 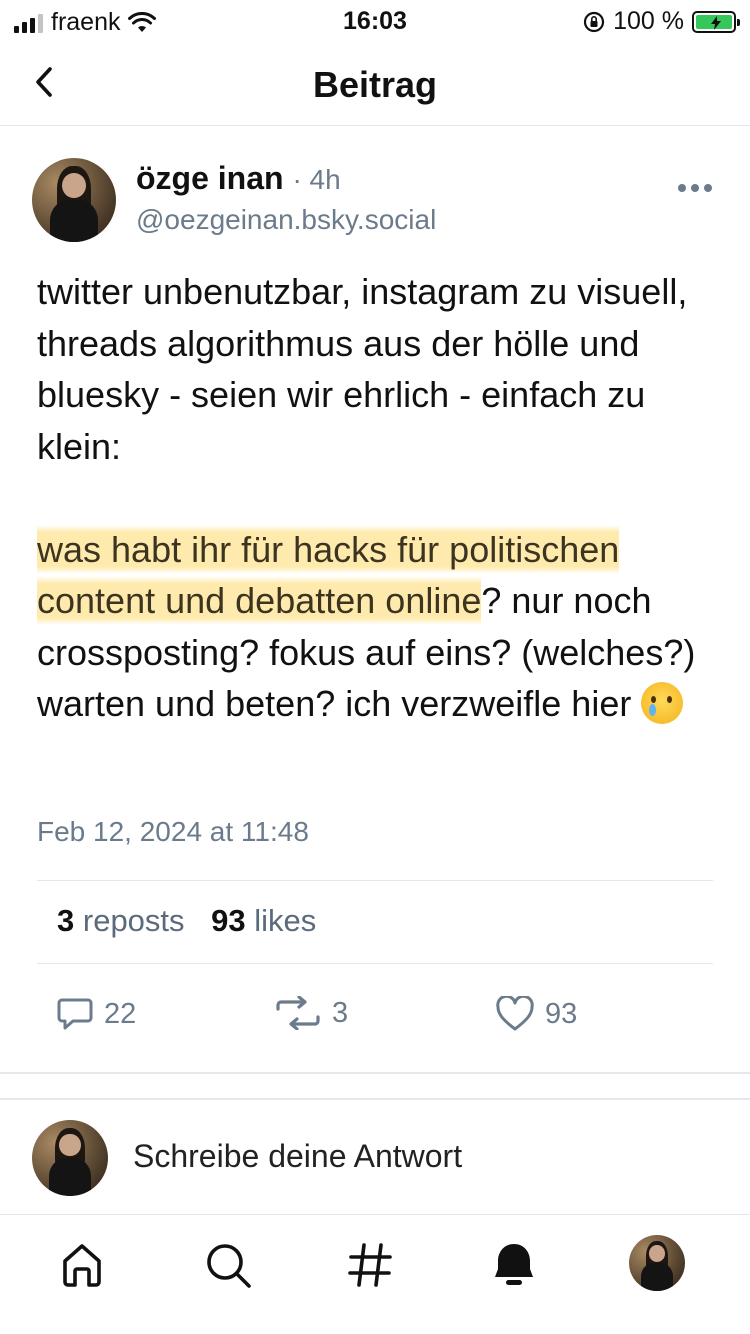 I want to click on tab-search, so click(x=228, y=1265).